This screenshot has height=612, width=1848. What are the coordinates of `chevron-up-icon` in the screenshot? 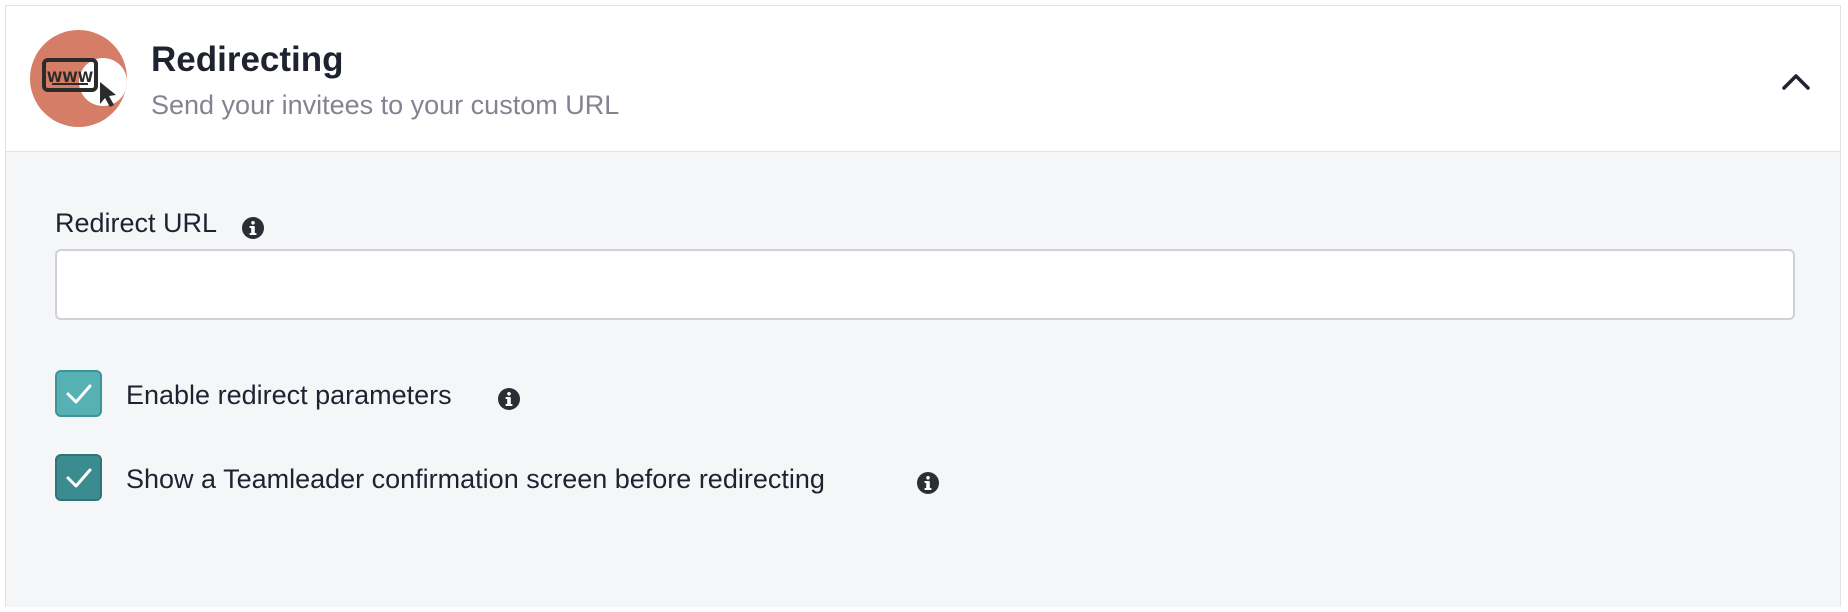 It's located at (1796, 82).